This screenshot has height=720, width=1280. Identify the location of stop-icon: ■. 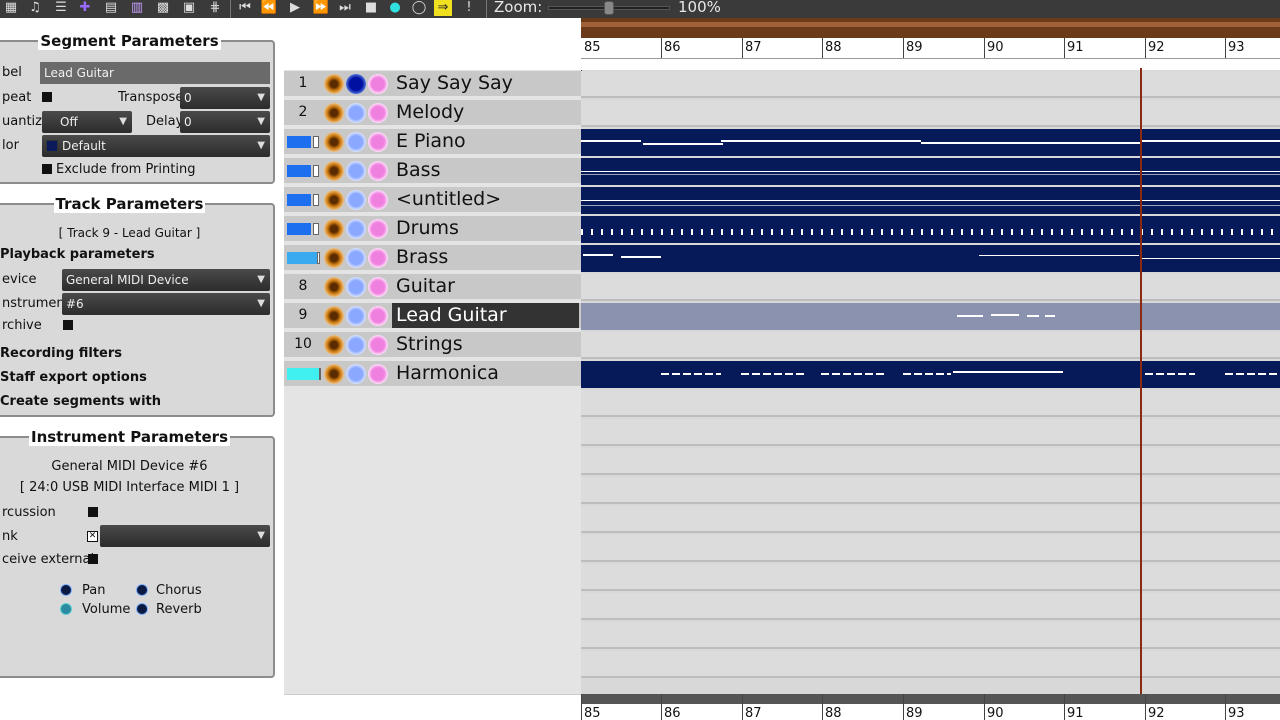
(371, 8).